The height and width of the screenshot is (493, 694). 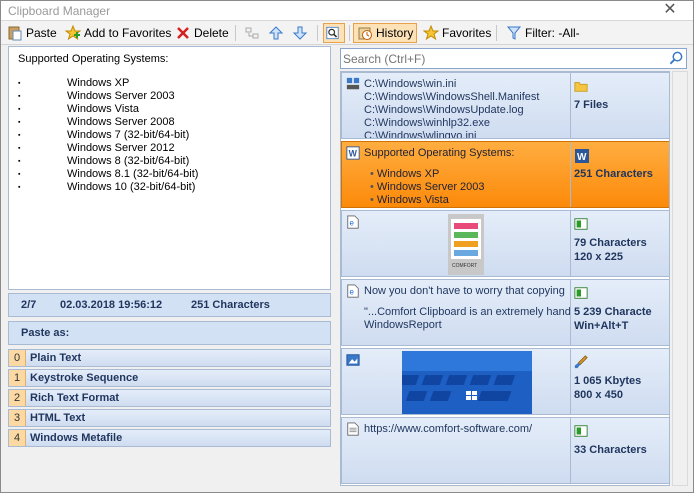 I want to click on preview-icon, so click(x=332, y=33).